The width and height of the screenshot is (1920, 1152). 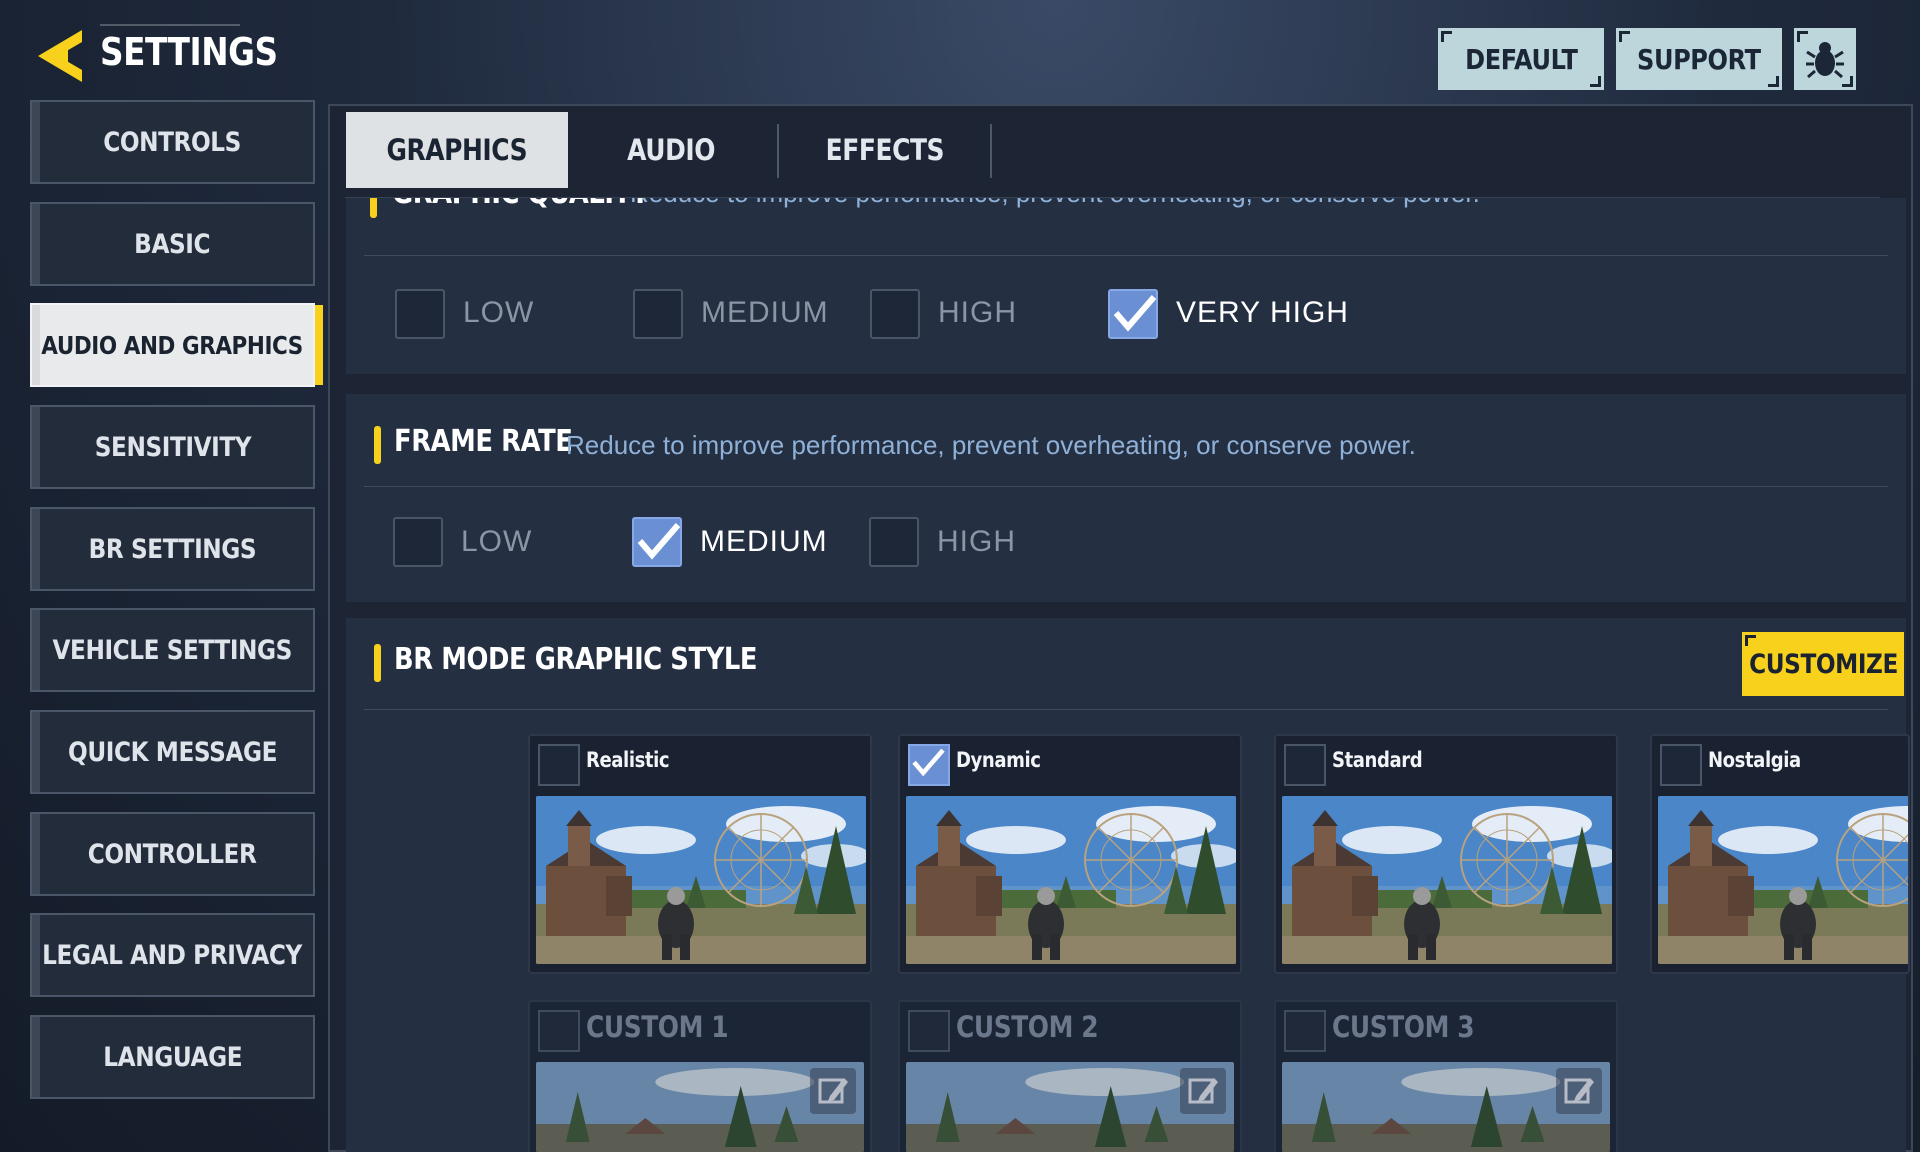 I want to click on fr-medium-checkbox, so click(x=657, y=542).